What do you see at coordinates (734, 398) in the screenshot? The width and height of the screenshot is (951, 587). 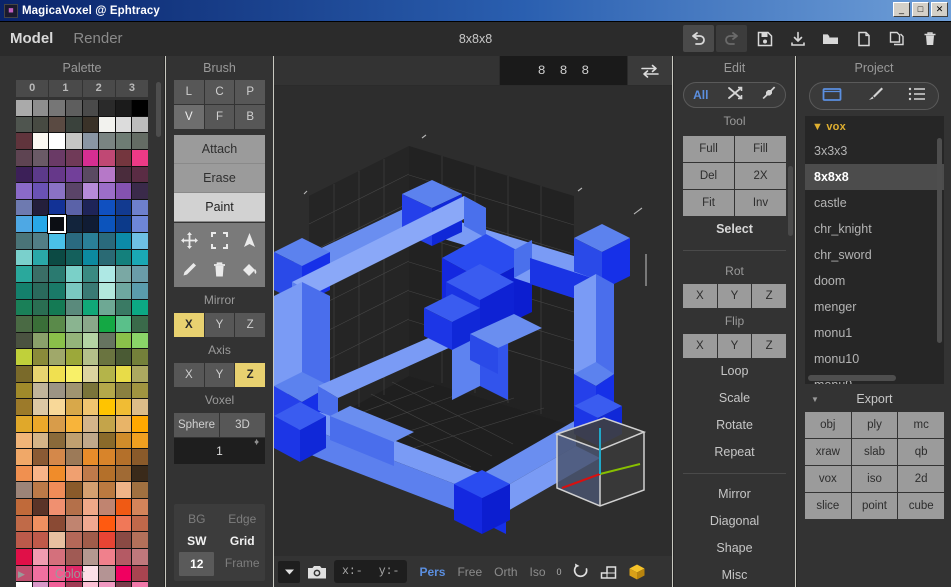 I see `edit-item-scale: Scale` at bounding box center [734, 398].